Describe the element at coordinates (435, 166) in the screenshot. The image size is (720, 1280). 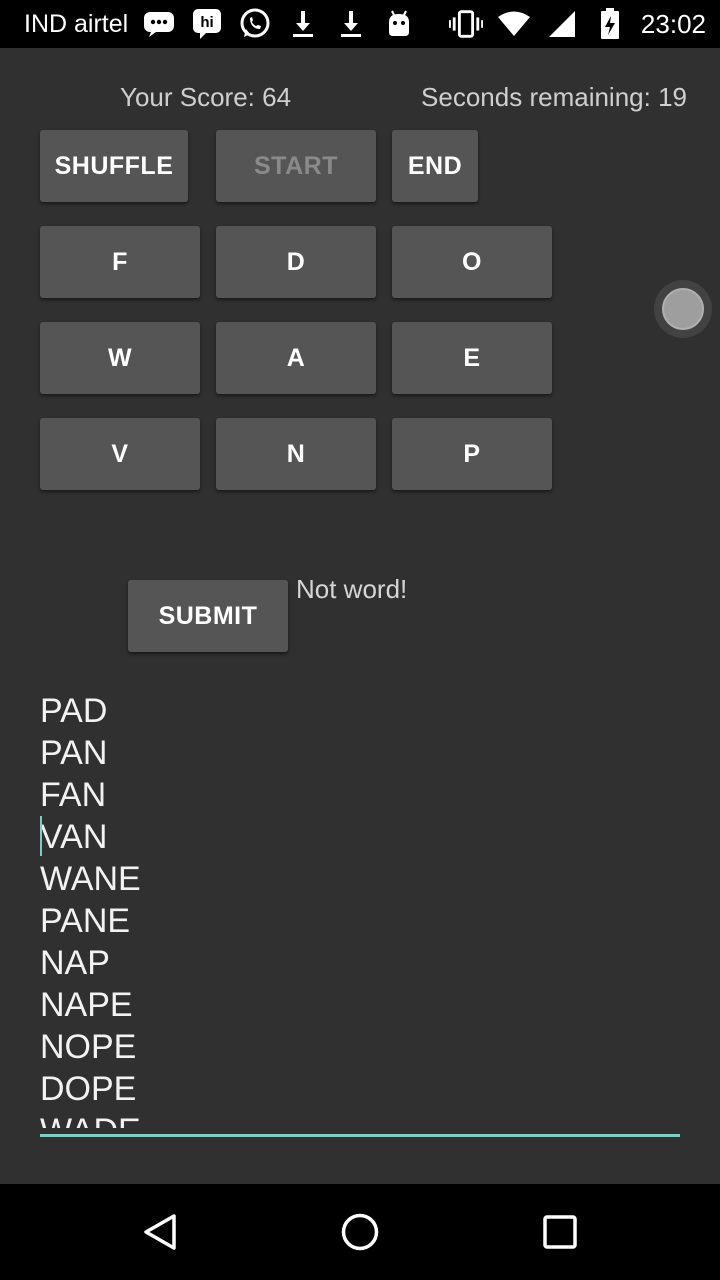
I see `end-button: END` at that location.